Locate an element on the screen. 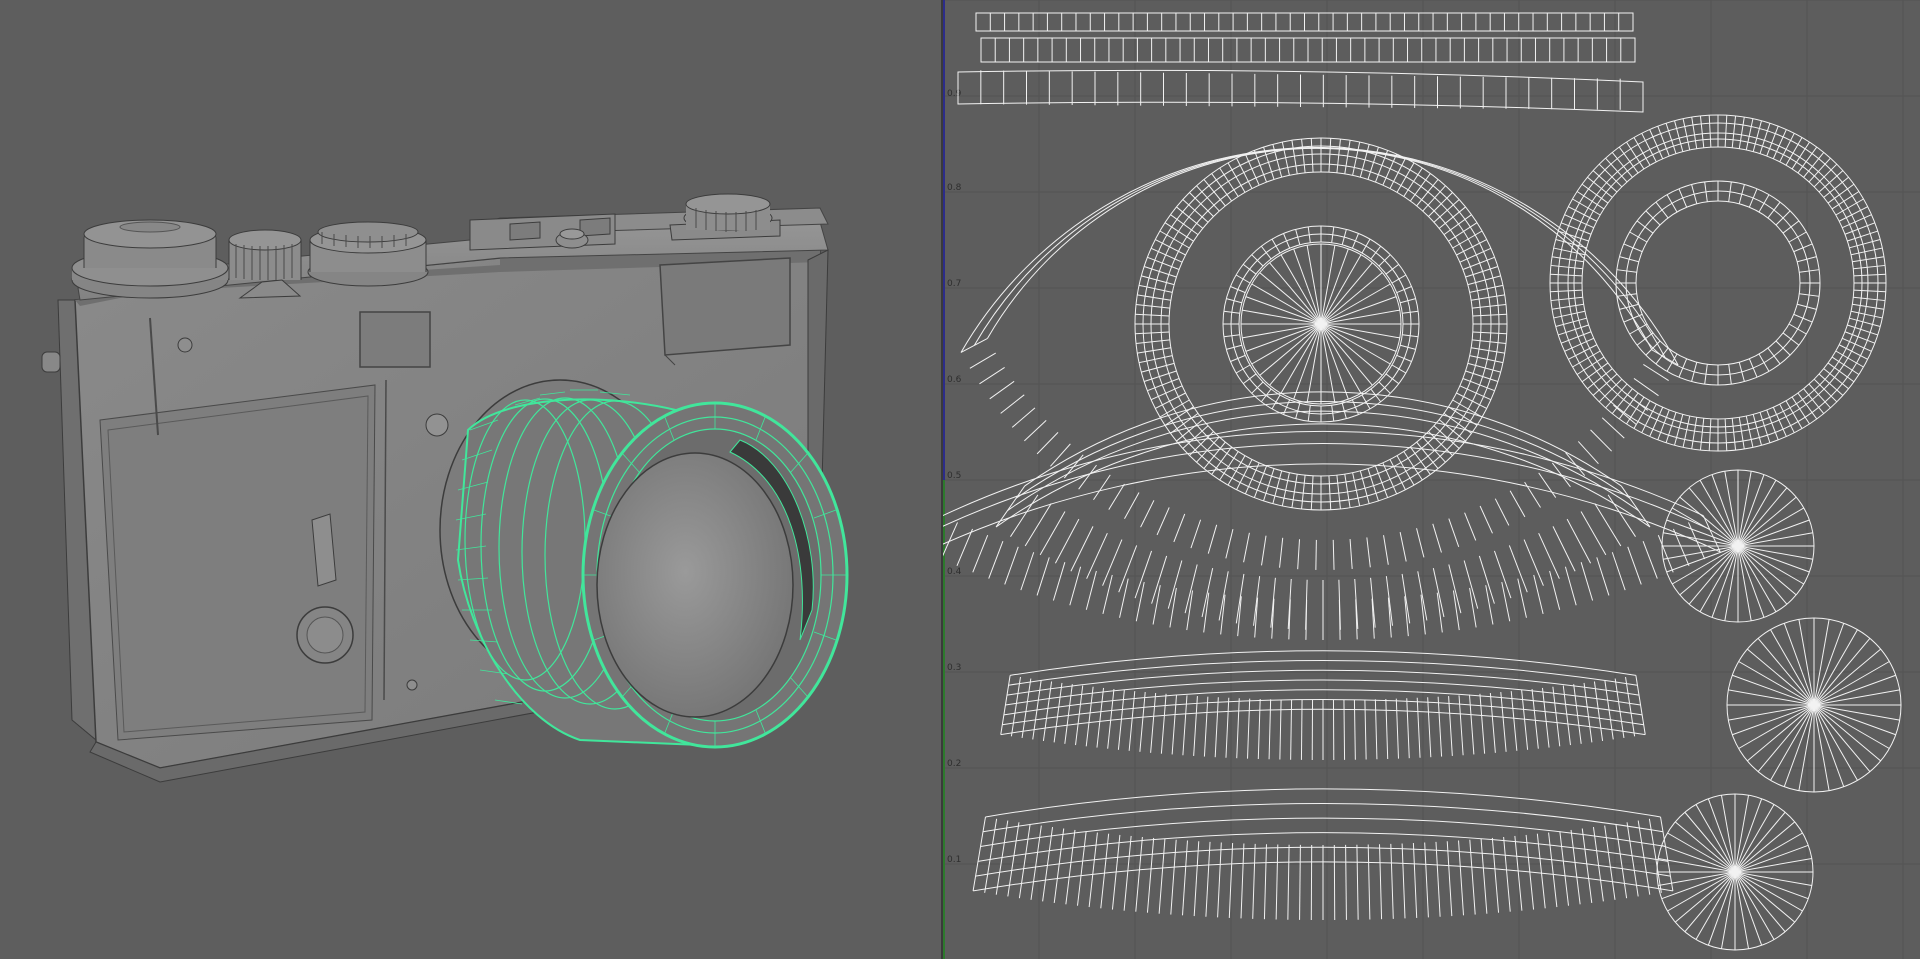  uv-ring-inner-right-spoke is located at coordinates (1753, 368).